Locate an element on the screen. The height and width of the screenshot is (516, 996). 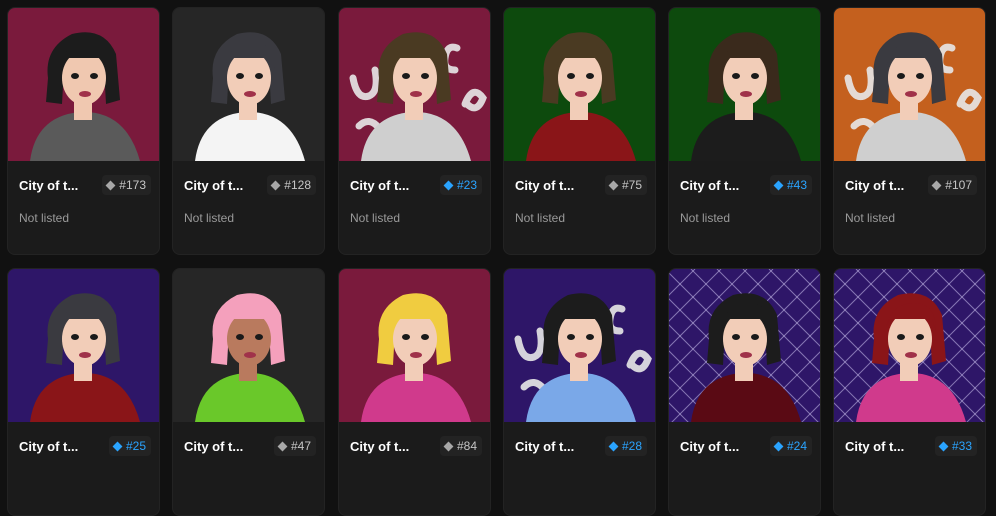
rarity-rank-badge: #84 is located at coordinates (460, 446).